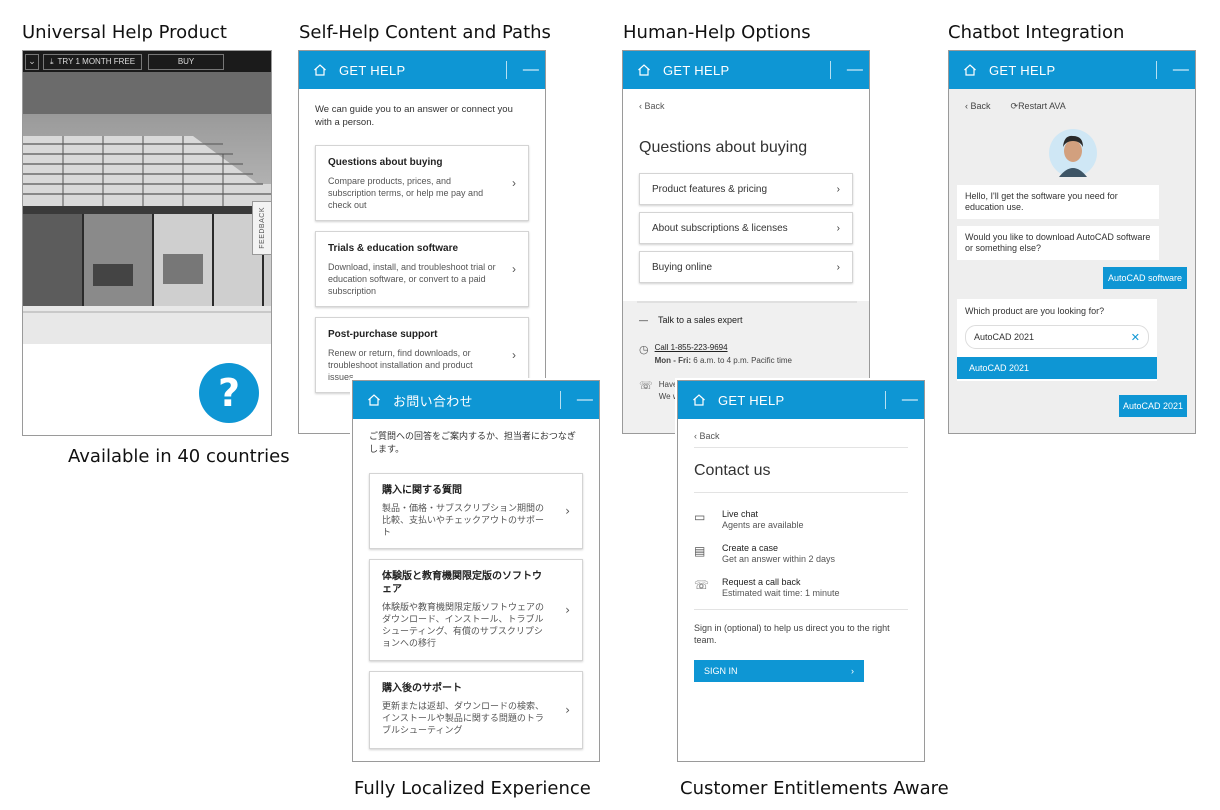  I want to click on option-label: Buying online, so click(682, 267).